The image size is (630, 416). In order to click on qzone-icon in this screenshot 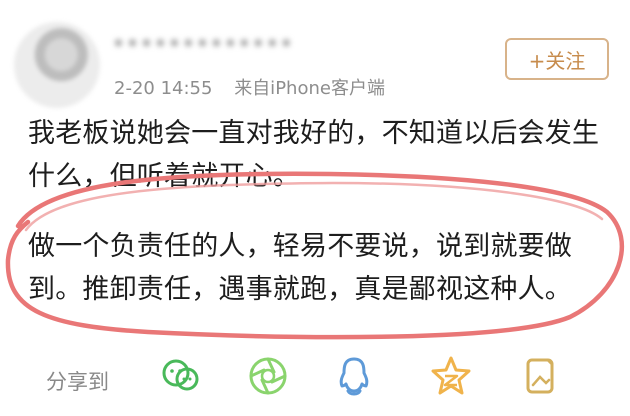, I will do `click(451, 376)`.